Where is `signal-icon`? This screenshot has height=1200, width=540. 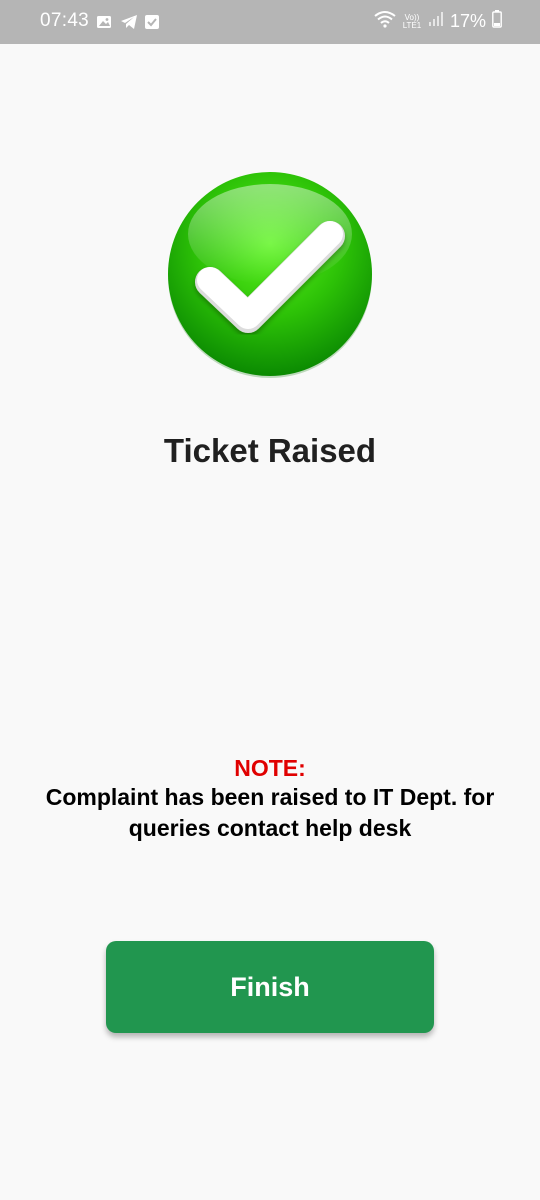 signal-icon is located at coordinates (436, 21).